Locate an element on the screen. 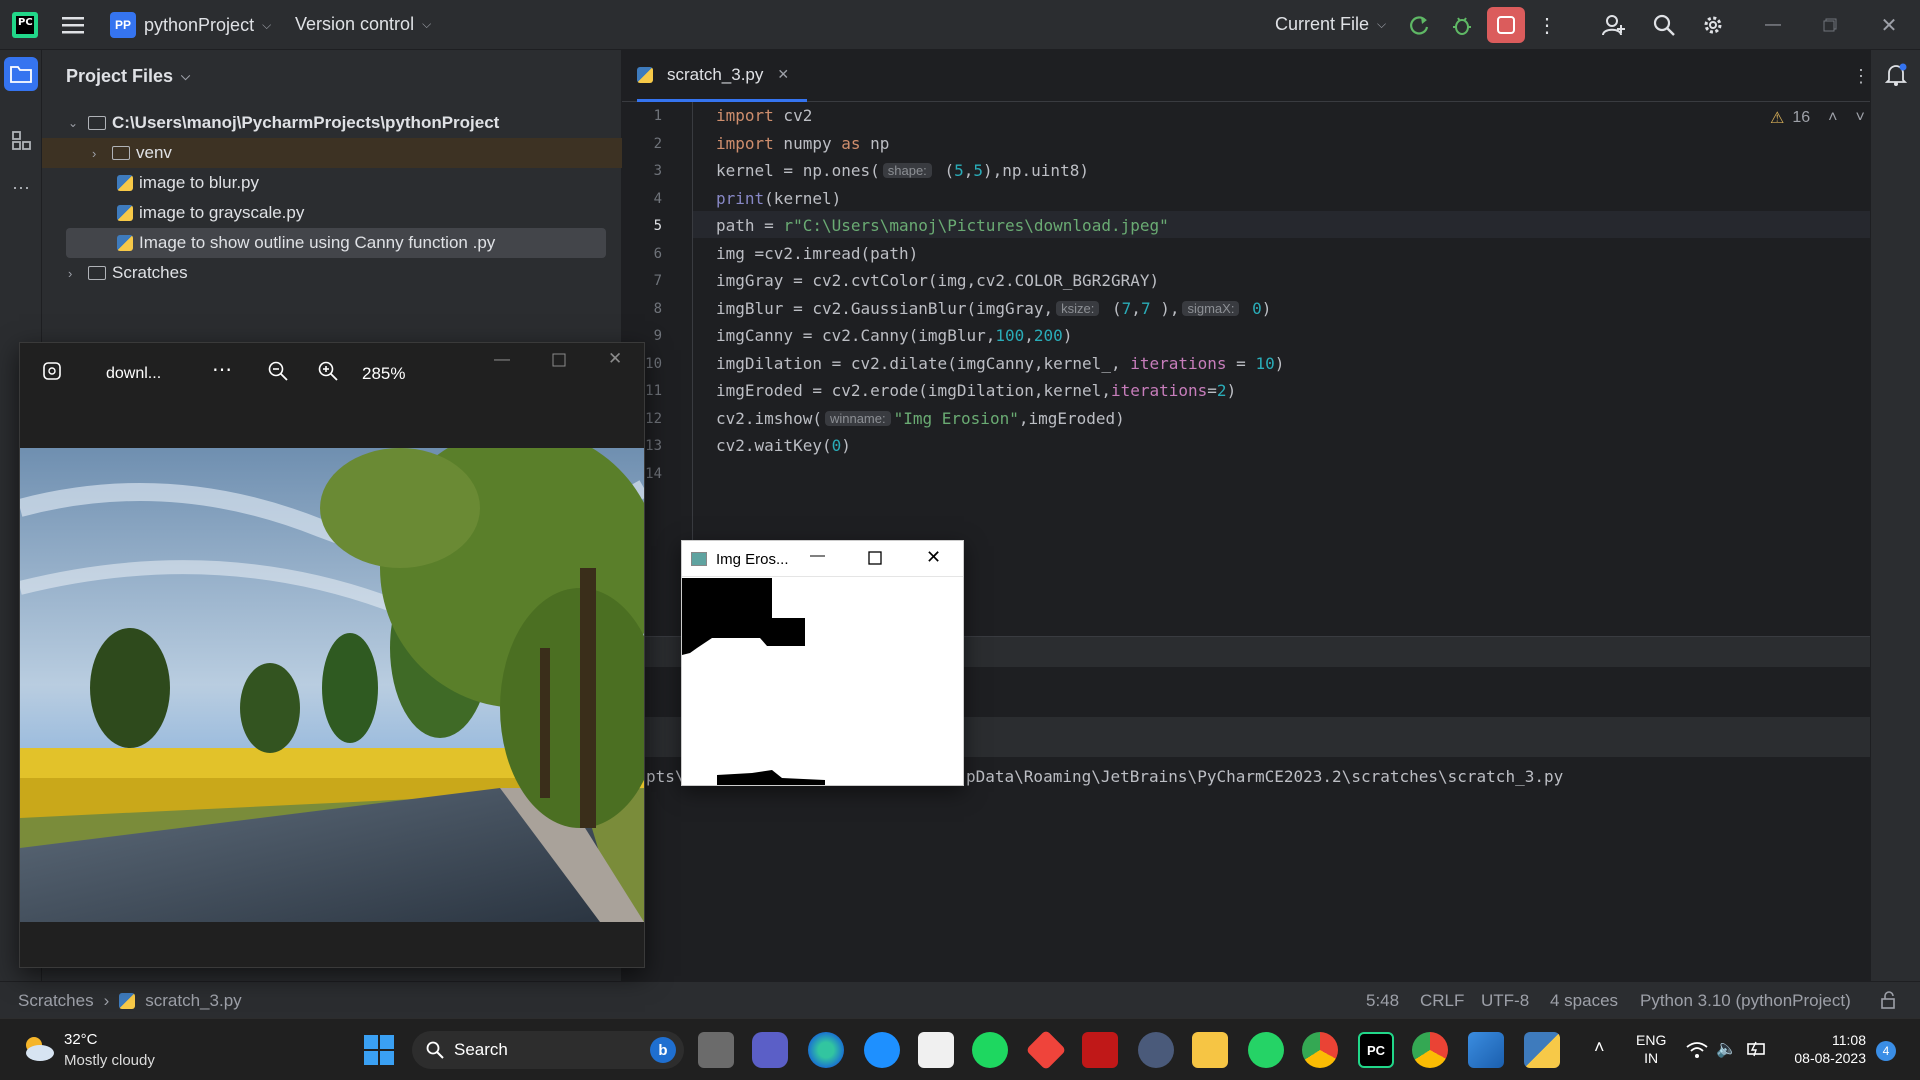 The height and width of the screenshot is (1080, 1920). run-config-selector: Current File ⌵ is located at coordinates (1330, 24).